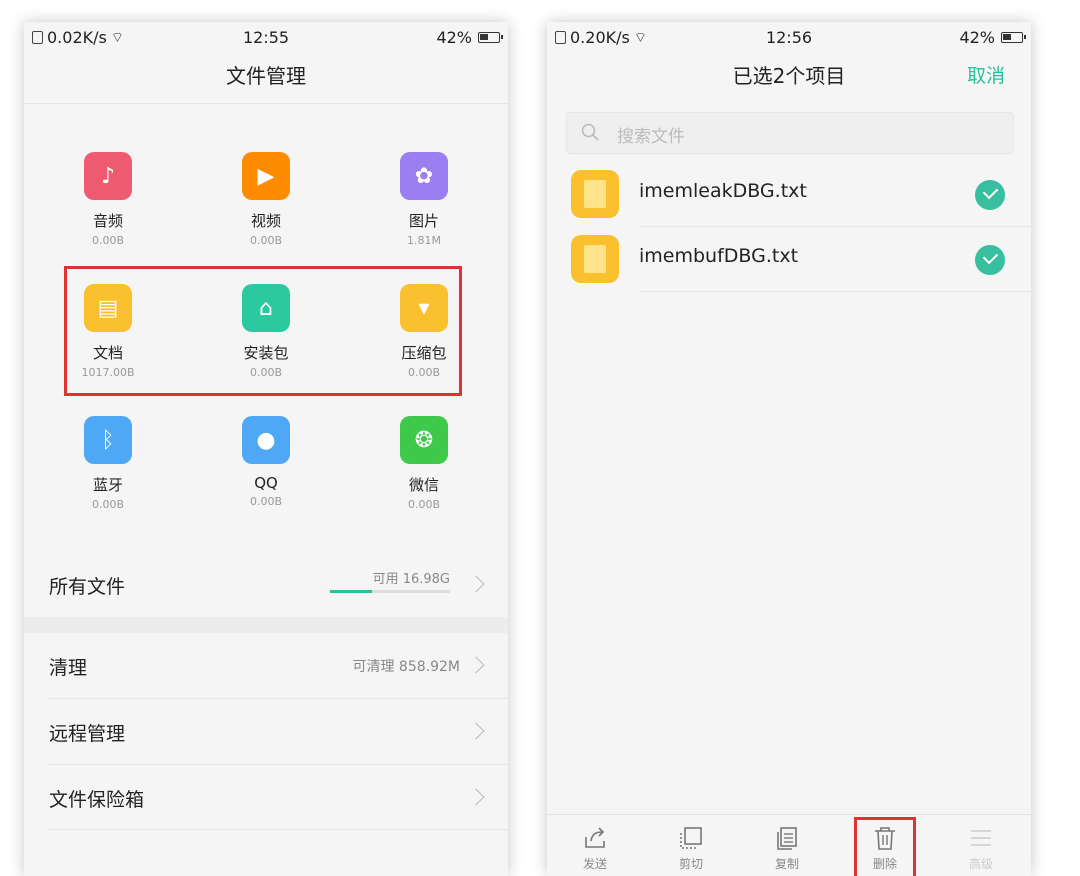  What do you see at coordinates (266, 584) in the screenshot?
I see `all-files-row: 所有文件 可用 16.98G` at bounding box center [266, 584].